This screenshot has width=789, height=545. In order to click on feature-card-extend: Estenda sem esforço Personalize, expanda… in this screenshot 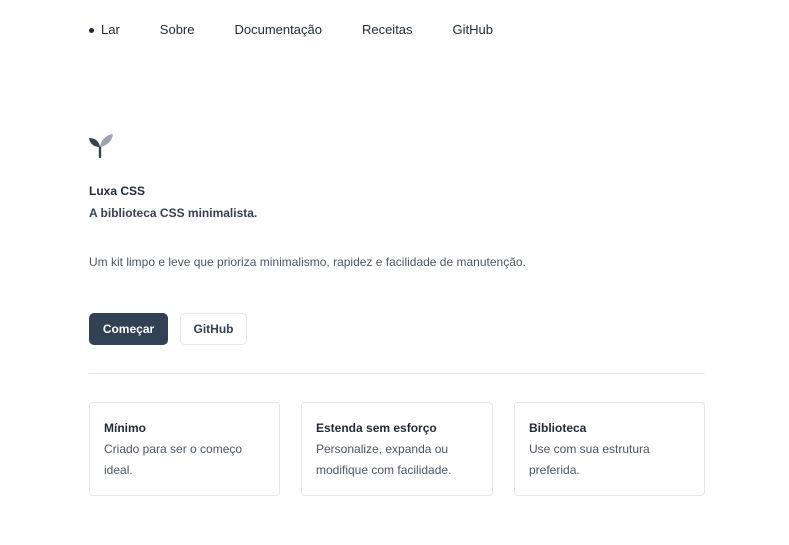, I will do `click(397, 449)`.